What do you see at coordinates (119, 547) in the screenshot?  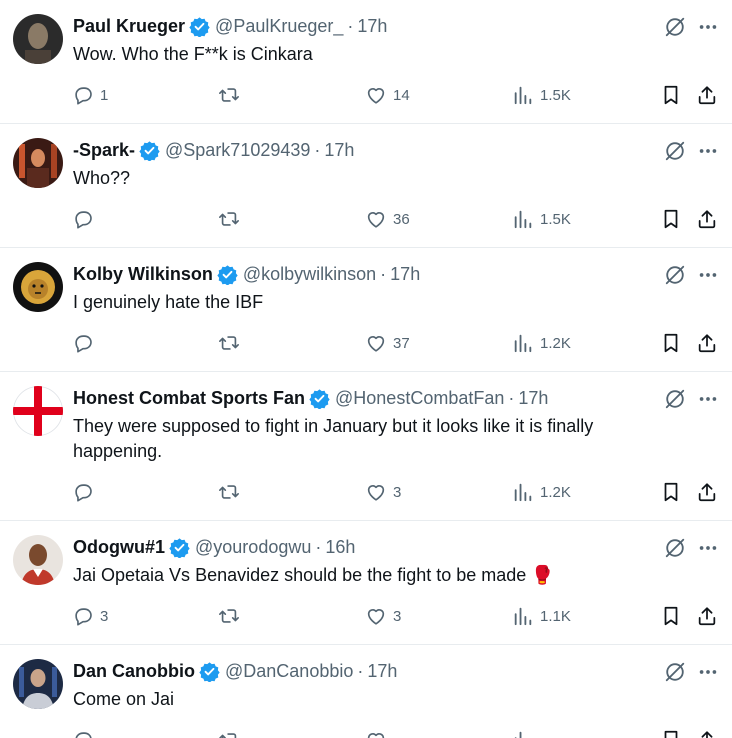 I see `display-name: Odogwu#1` at bounding box center [119, 547].